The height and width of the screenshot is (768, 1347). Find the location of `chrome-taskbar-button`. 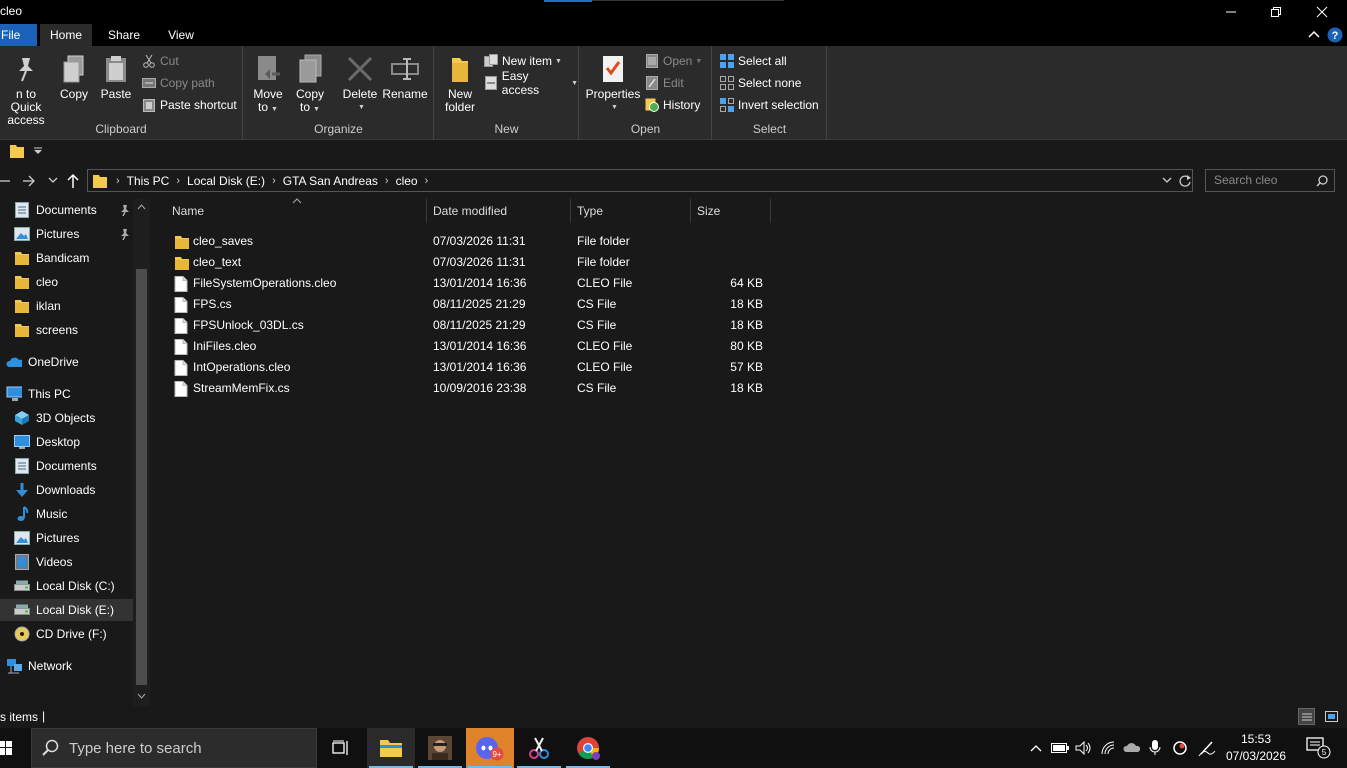

chrome-taskbar-button is located at coordinates (588, 748).